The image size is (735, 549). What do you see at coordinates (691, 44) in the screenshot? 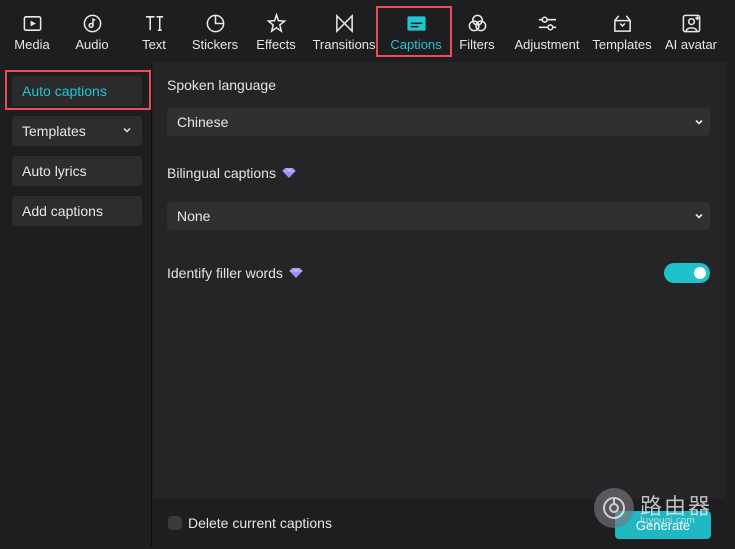
I see `tab-ai-avatar-label: AI avatar` at bounding box center [691, 44].